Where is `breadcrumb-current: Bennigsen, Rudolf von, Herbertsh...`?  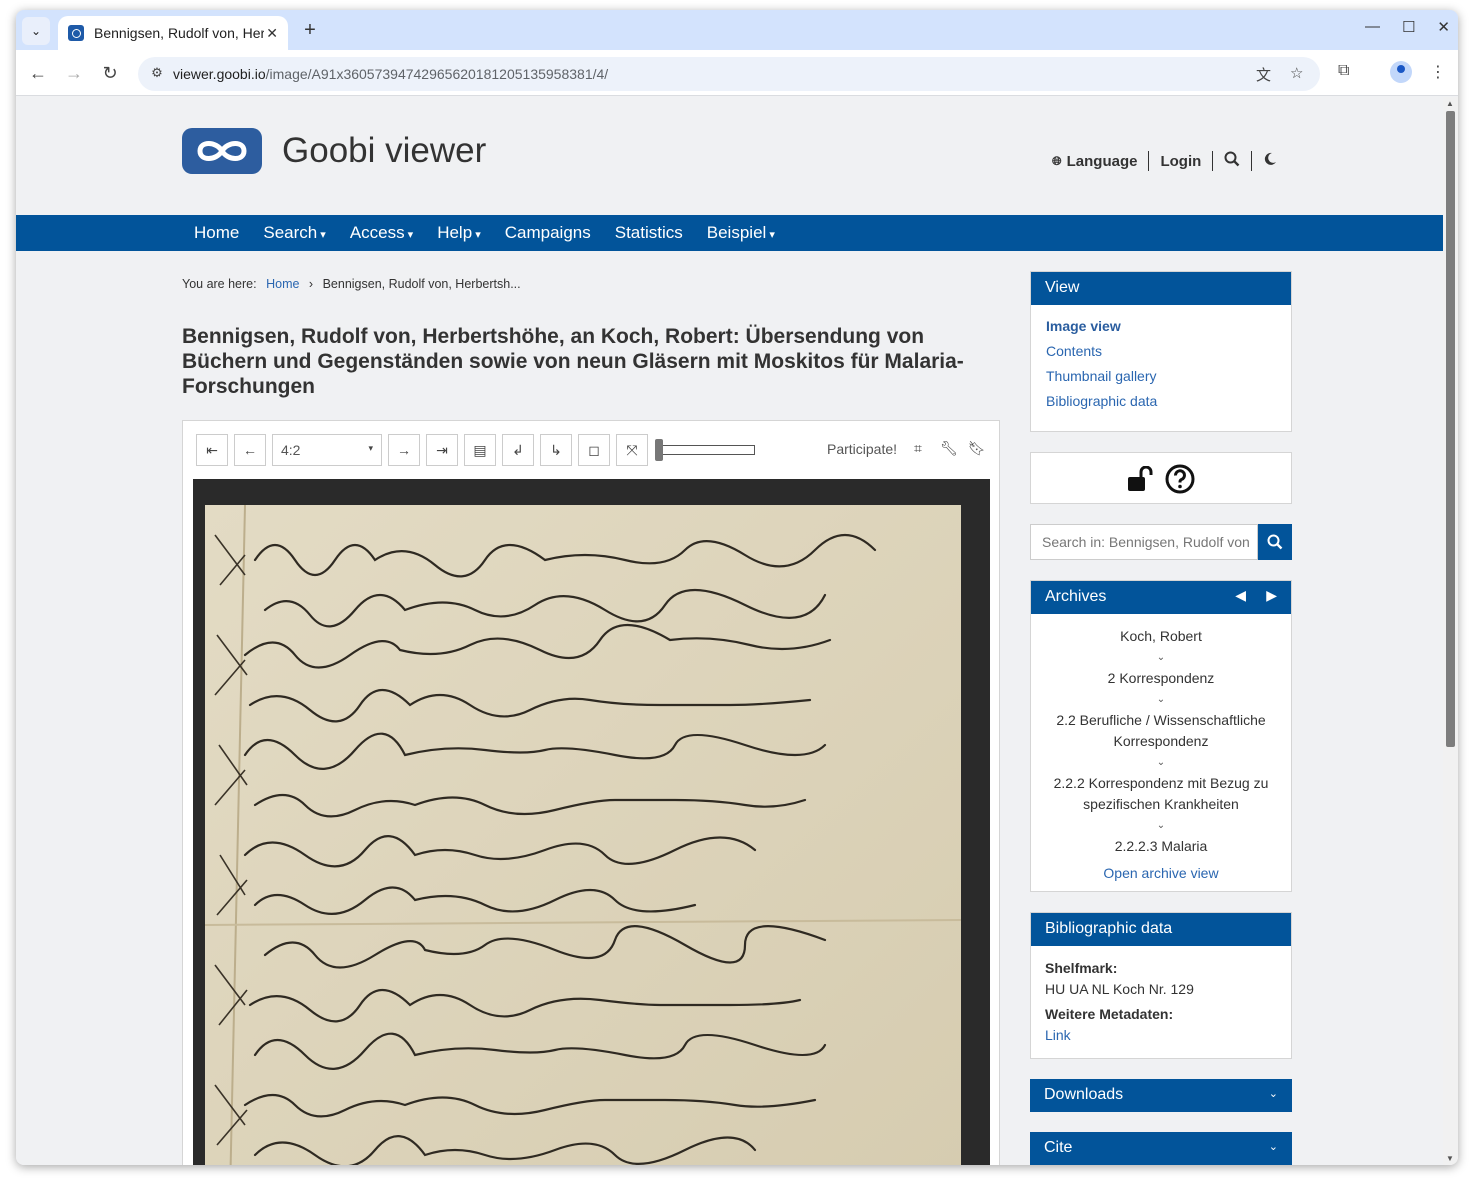 breadcrumb-current: Bennigsen, Rudolf von, Herbertsh... is located at coordinates (421, 284).